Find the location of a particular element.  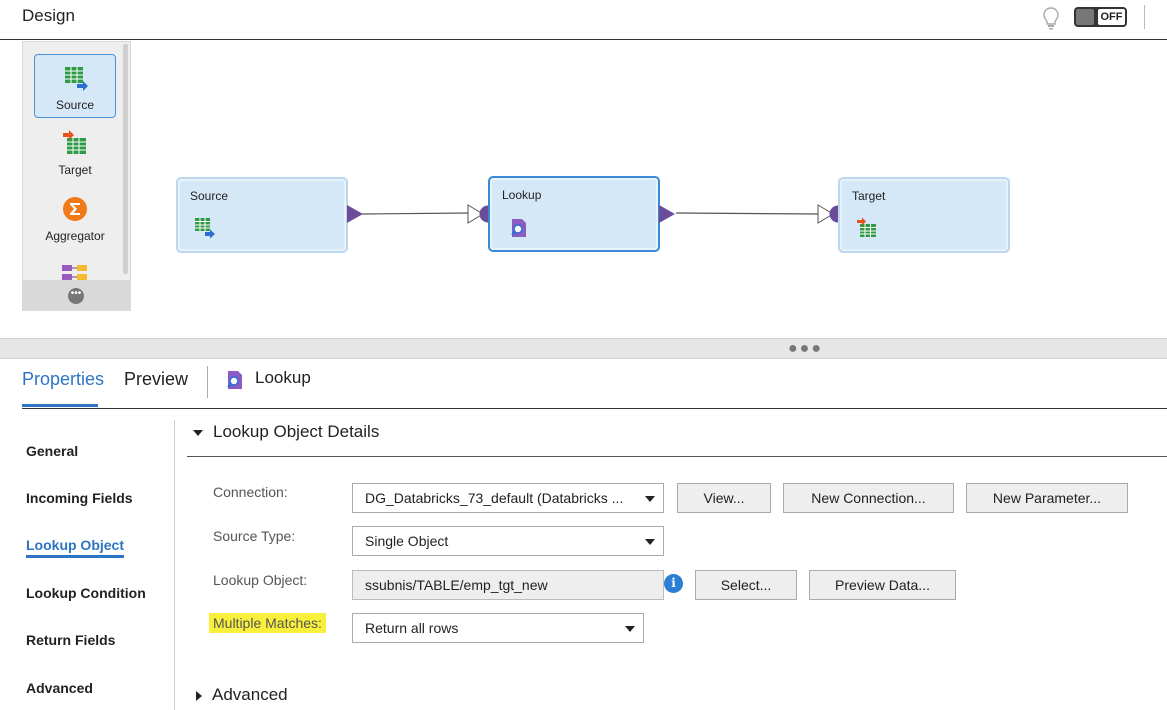

lookup-object-value: ssubnis/TABLE/emp_tgt_new is located at coordinates (456, 585).